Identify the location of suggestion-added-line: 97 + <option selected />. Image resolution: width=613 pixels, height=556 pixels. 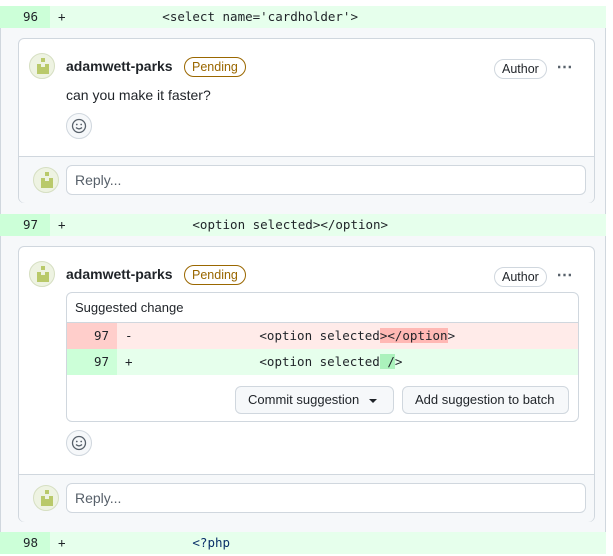
(322, 362).